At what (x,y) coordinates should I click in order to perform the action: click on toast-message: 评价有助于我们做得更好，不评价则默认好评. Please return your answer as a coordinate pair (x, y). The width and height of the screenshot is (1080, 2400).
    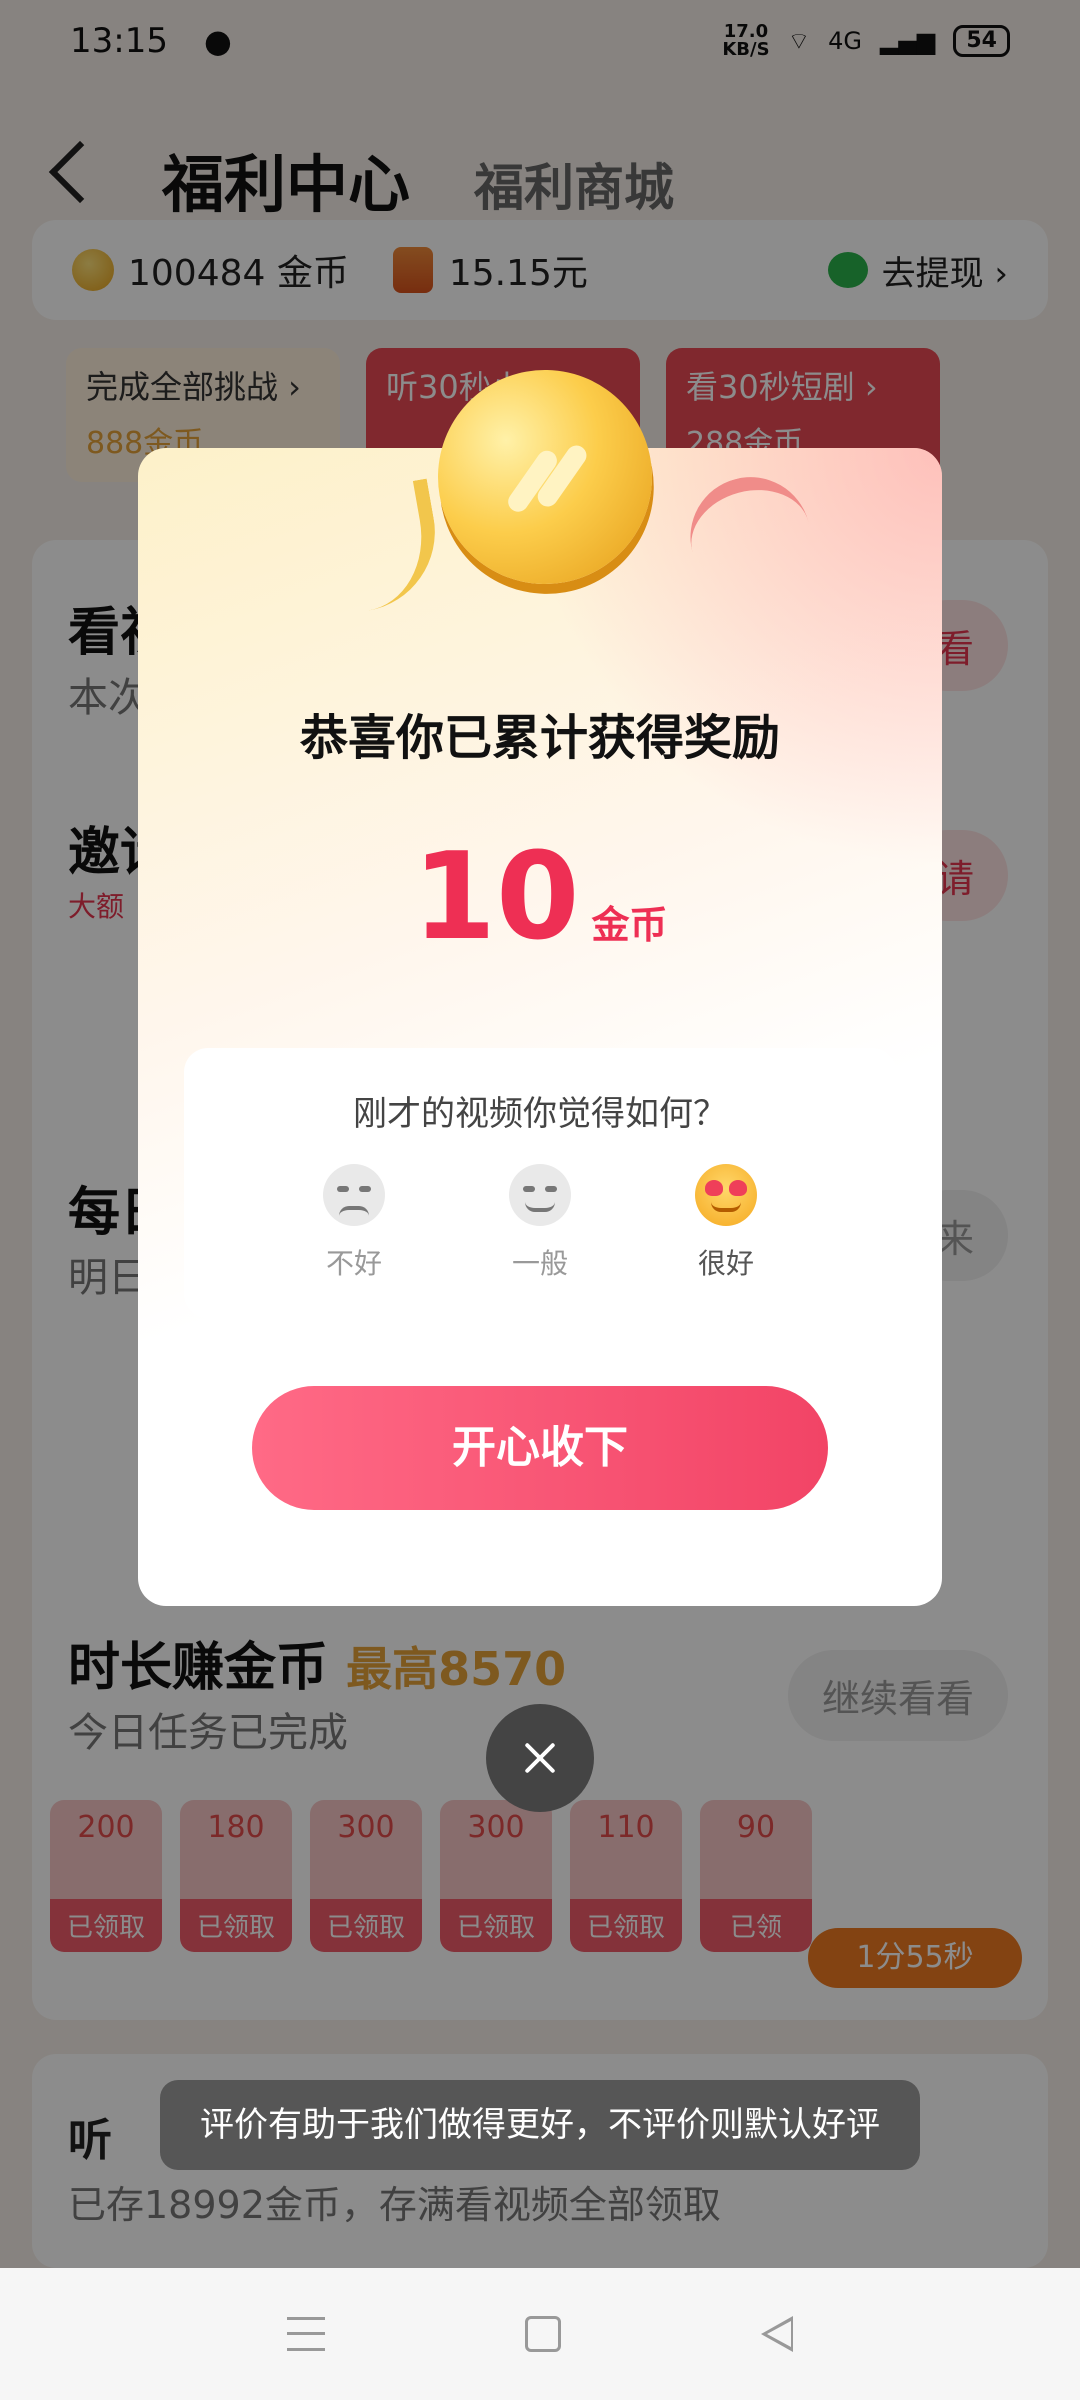
    Looking at the image, I should click on (540, 2125).